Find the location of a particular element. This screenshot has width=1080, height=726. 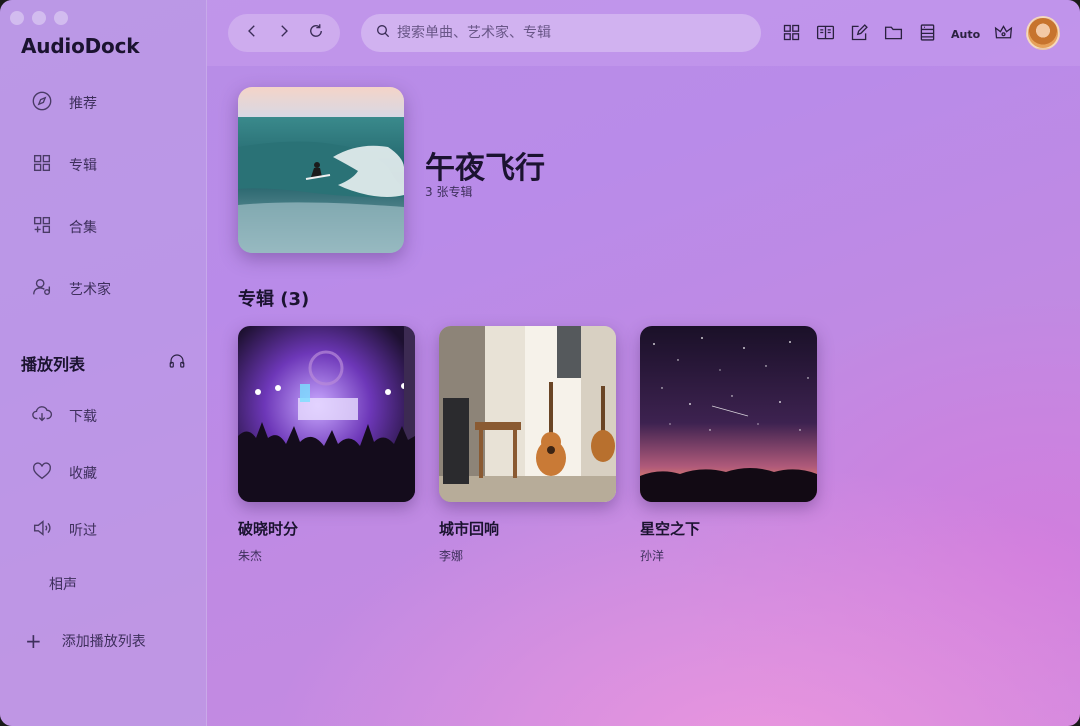

sidebar-item-favorites: 收藏 is located at coordinates (64, 473).